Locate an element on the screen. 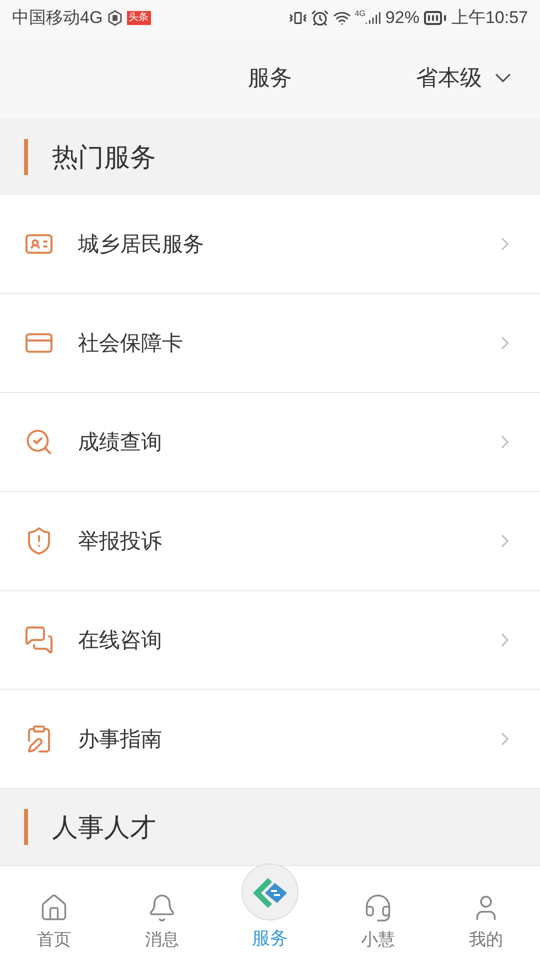  nav-tab: 小慧 is located at coordinates (378, 913).